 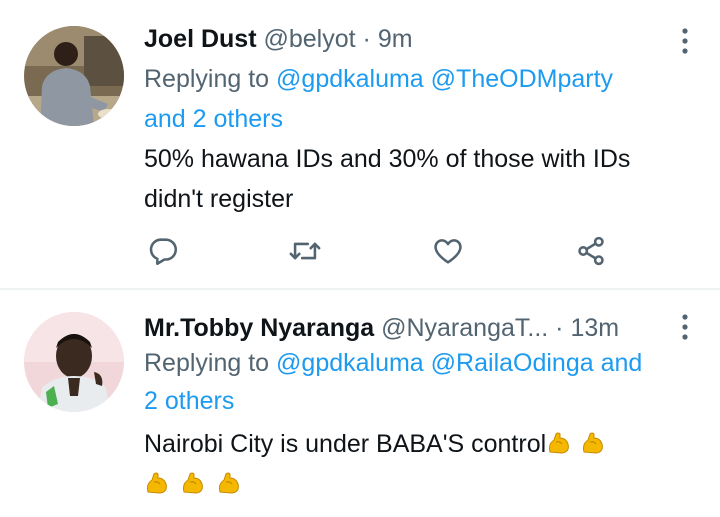 What do you see at coordinates (259, 328) in the screenshot?
I see `display-name: Mr.Tobby Nyaranga` at bounding box center [259, 328].